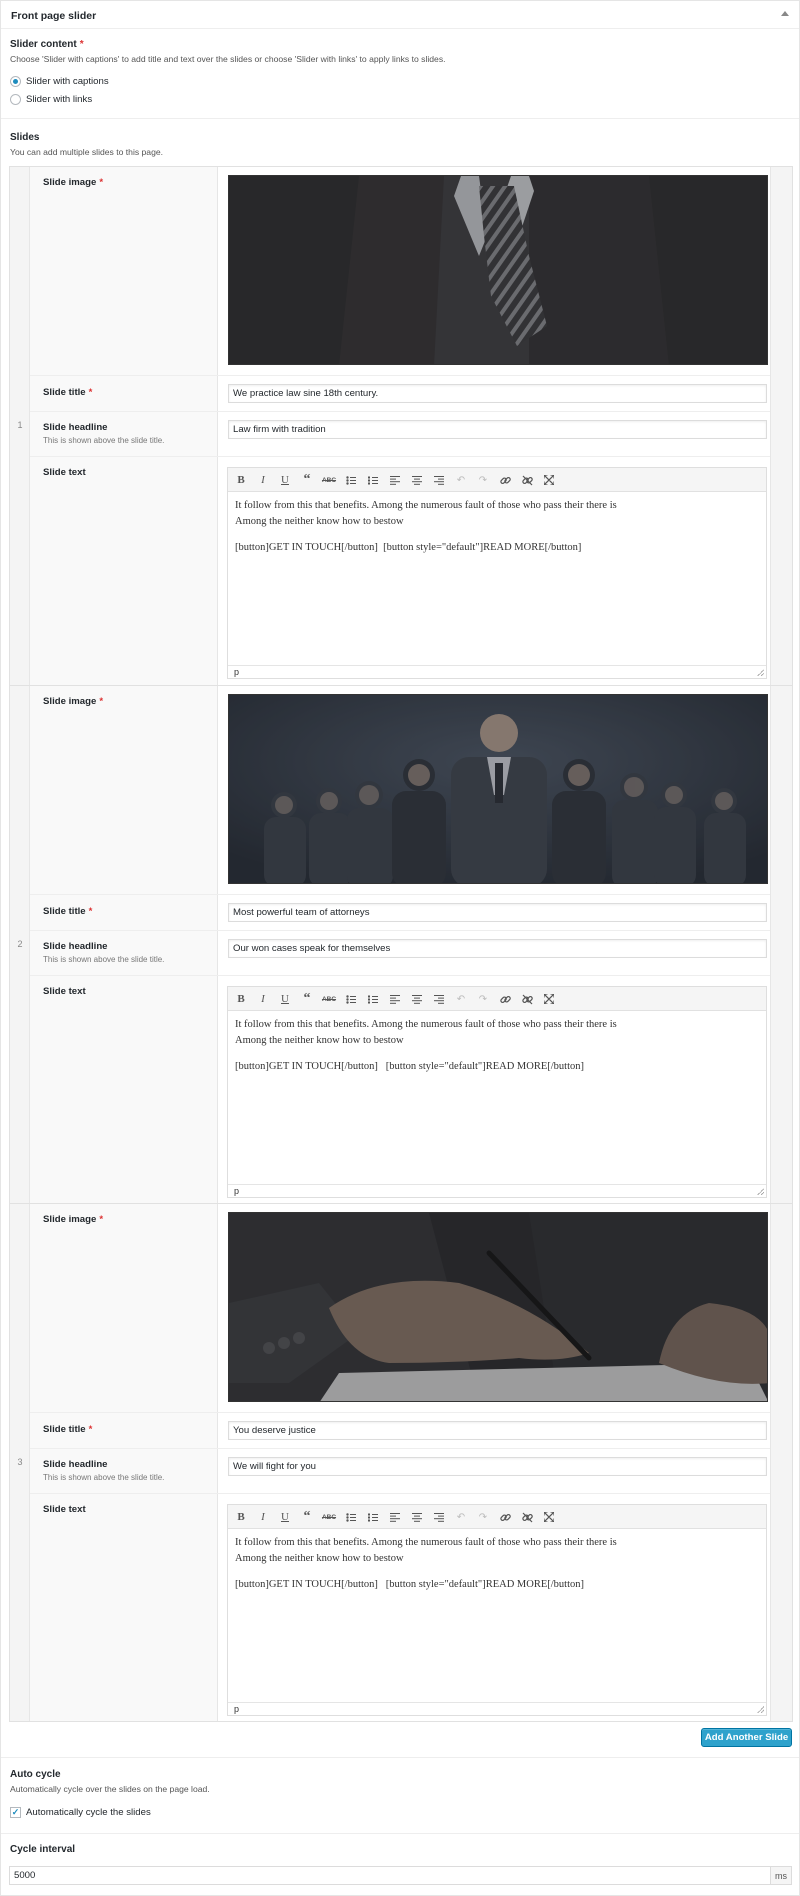  What do you see at coordinates (746, 1737) in the screenshot?
I see `add-another-slide-button: Add Another Slide` at bounding box center [746, 1737].